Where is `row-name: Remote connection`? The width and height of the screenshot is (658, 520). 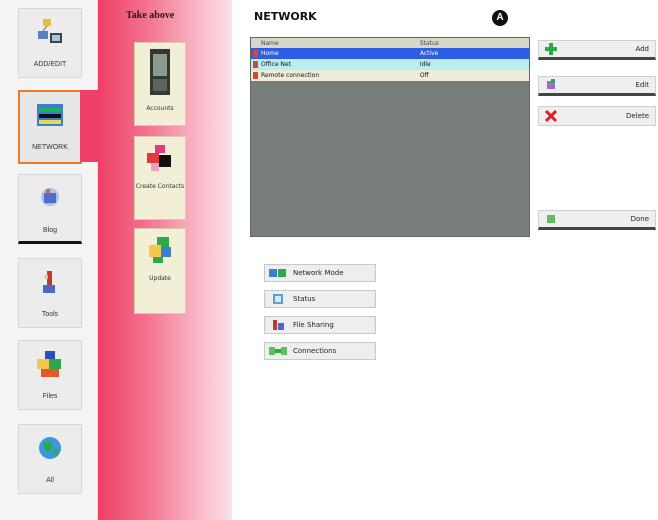
row-name: Remote connection is located at coordinates (290, 75).